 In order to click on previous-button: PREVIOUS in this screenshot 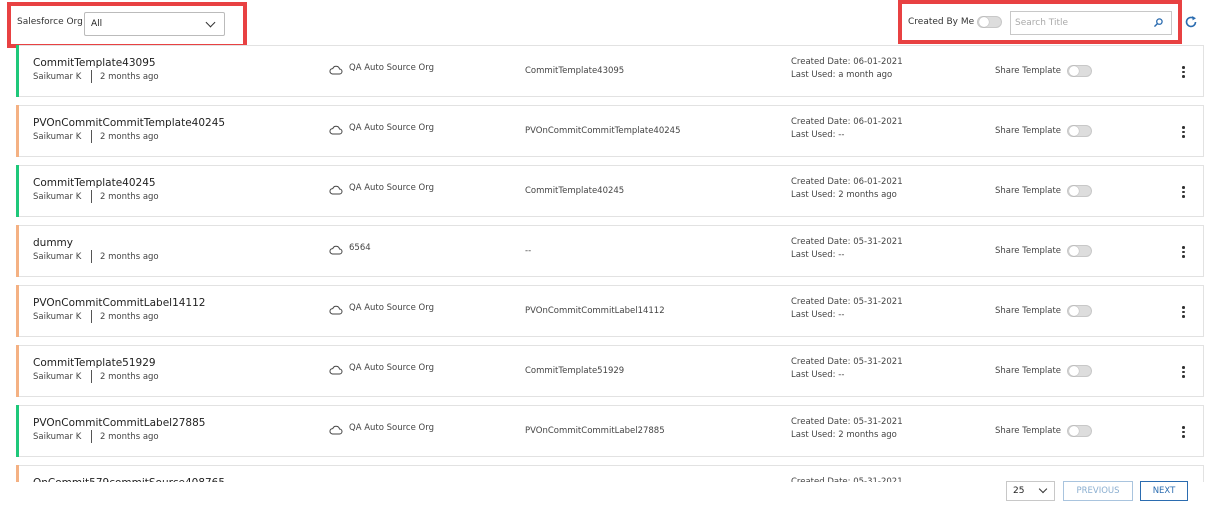, I will do `click(1098, 491)`.